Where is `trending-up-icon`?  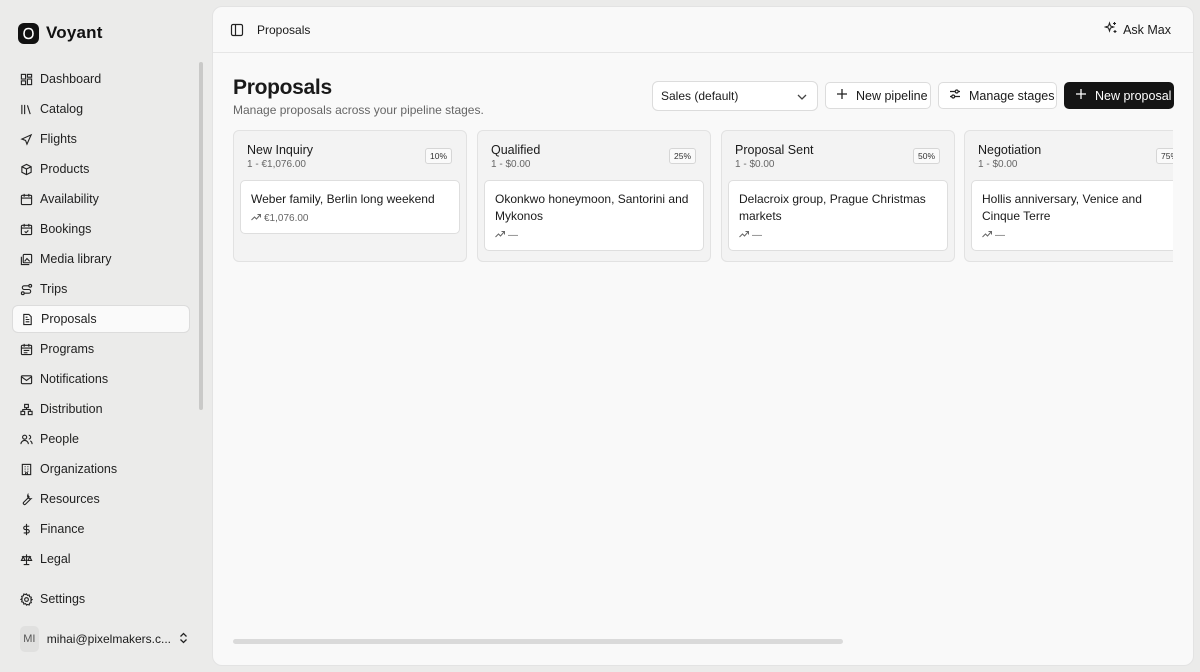 trending-up-icon is located at coordinates (256, 218).